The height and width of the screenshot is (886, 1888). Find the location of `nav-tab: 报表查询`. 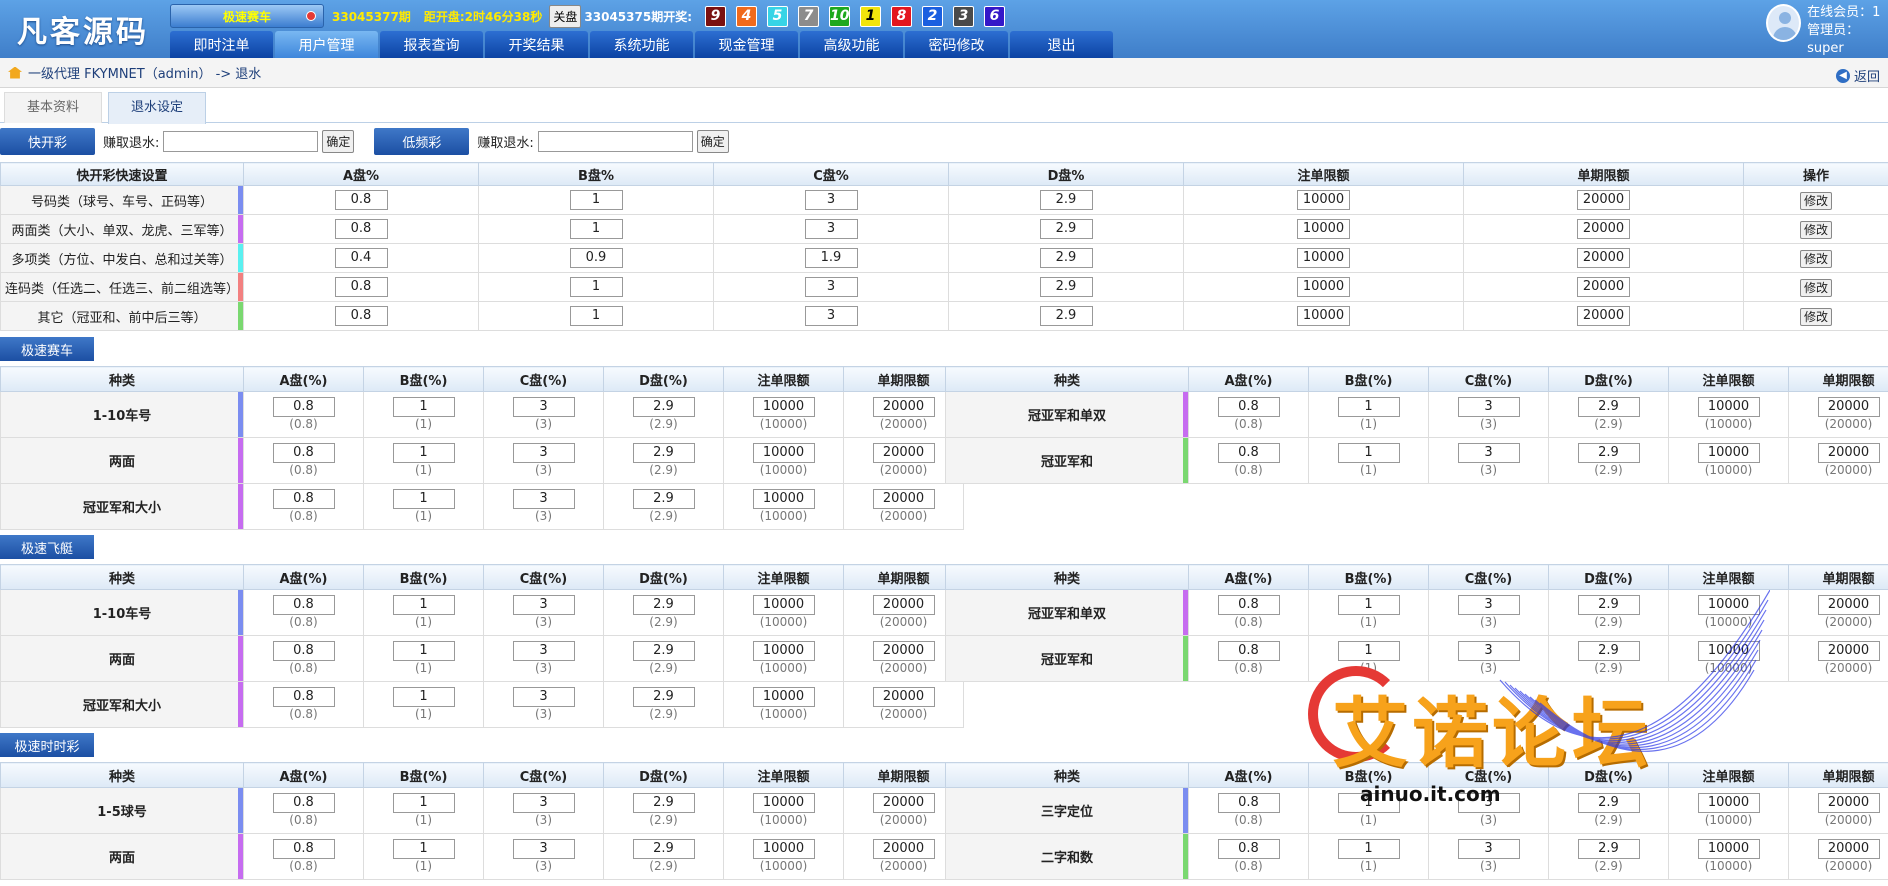

nav-tab: 报表查询 is located at coordinates (431, 44).